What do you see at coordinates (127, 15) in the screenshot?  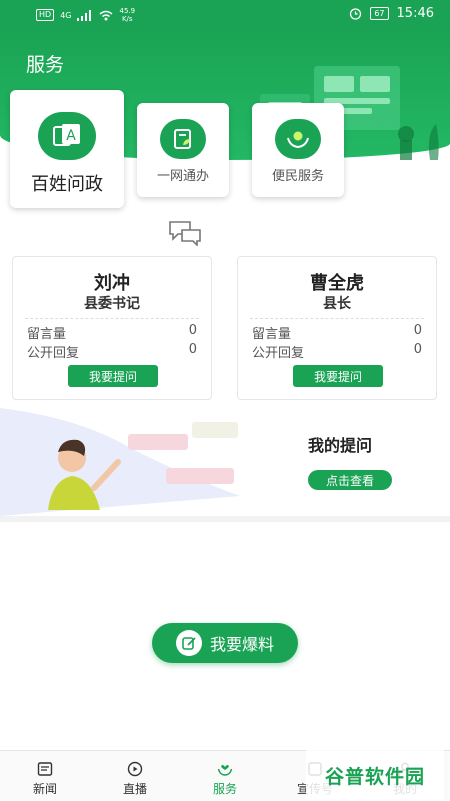 I see `network-speed: 45.9 K/s` at bounding box center [127, 15].